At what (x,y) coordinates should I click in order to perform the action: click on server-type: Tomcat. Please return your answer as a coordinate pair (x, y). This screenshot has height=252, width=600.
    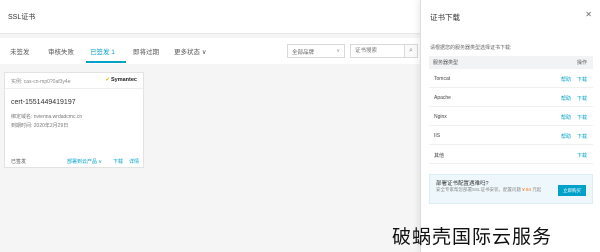
    Looking at the image, I should click on (442, 79).